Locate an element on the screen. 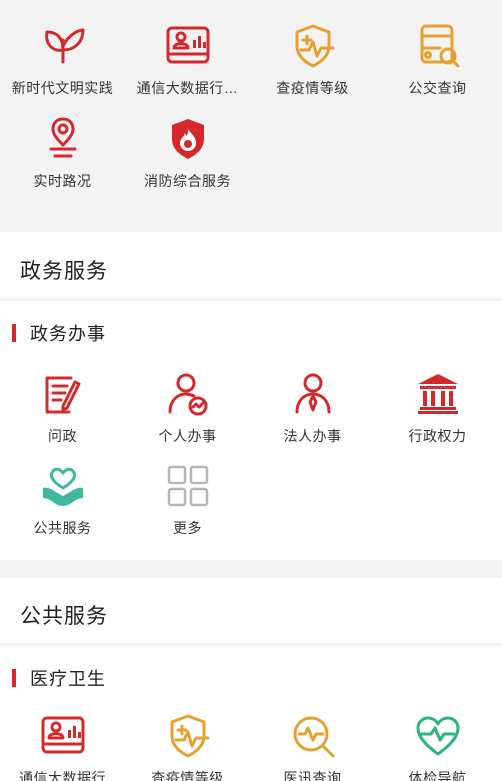 The image size is (502, 781). grid-item-civilization-practice: 新时代文明实践 is located at coordinates (62, 60).